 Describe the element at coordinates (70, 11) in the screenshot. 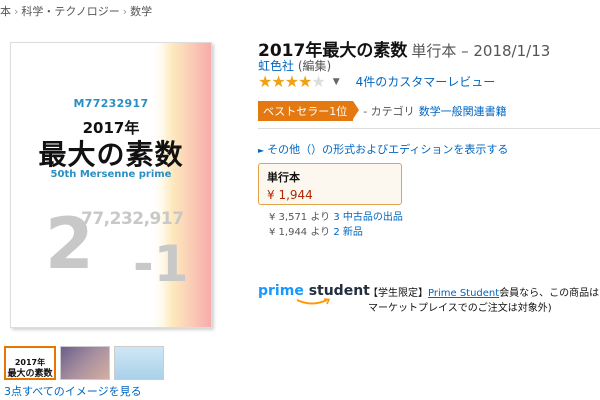

I see `breadcrumb-science: 科学・テクノロジー` at that location.